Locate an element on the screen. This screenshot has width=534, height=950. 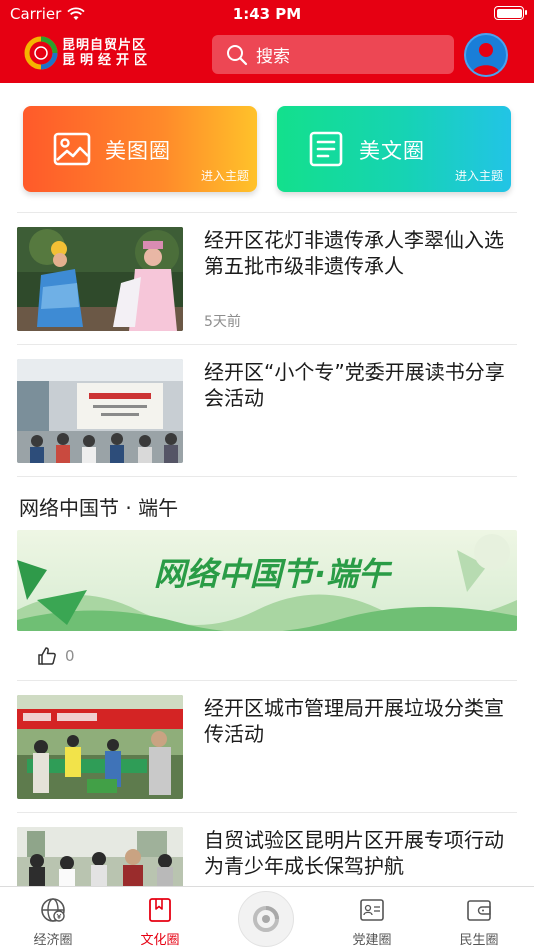
bottom-tab-bar: 经济圈 文化圈 党建圈 民生圈 is located at coordinates (267, 918).